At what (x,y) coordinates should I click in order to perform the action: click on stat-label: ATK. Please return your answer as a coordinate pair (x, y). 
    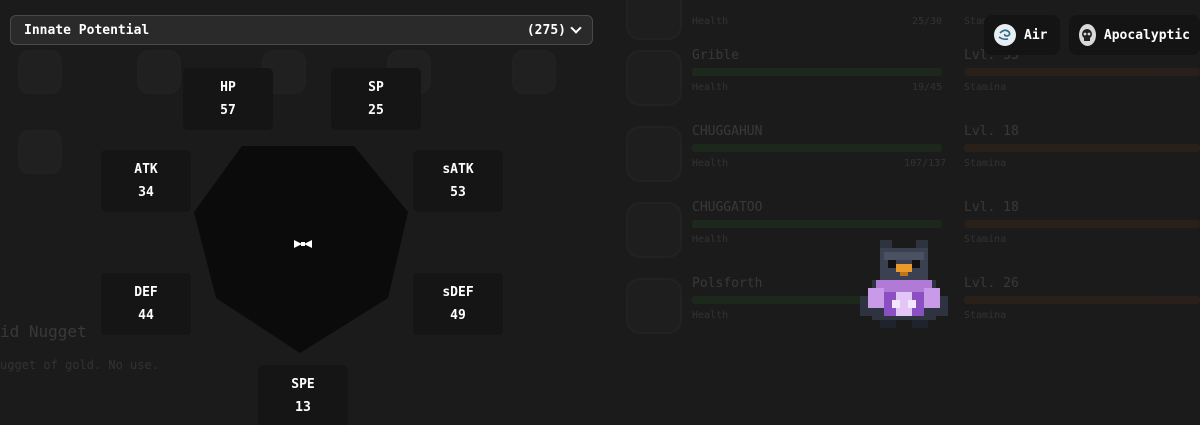
    Looking at the image, I should click on (146, 169).